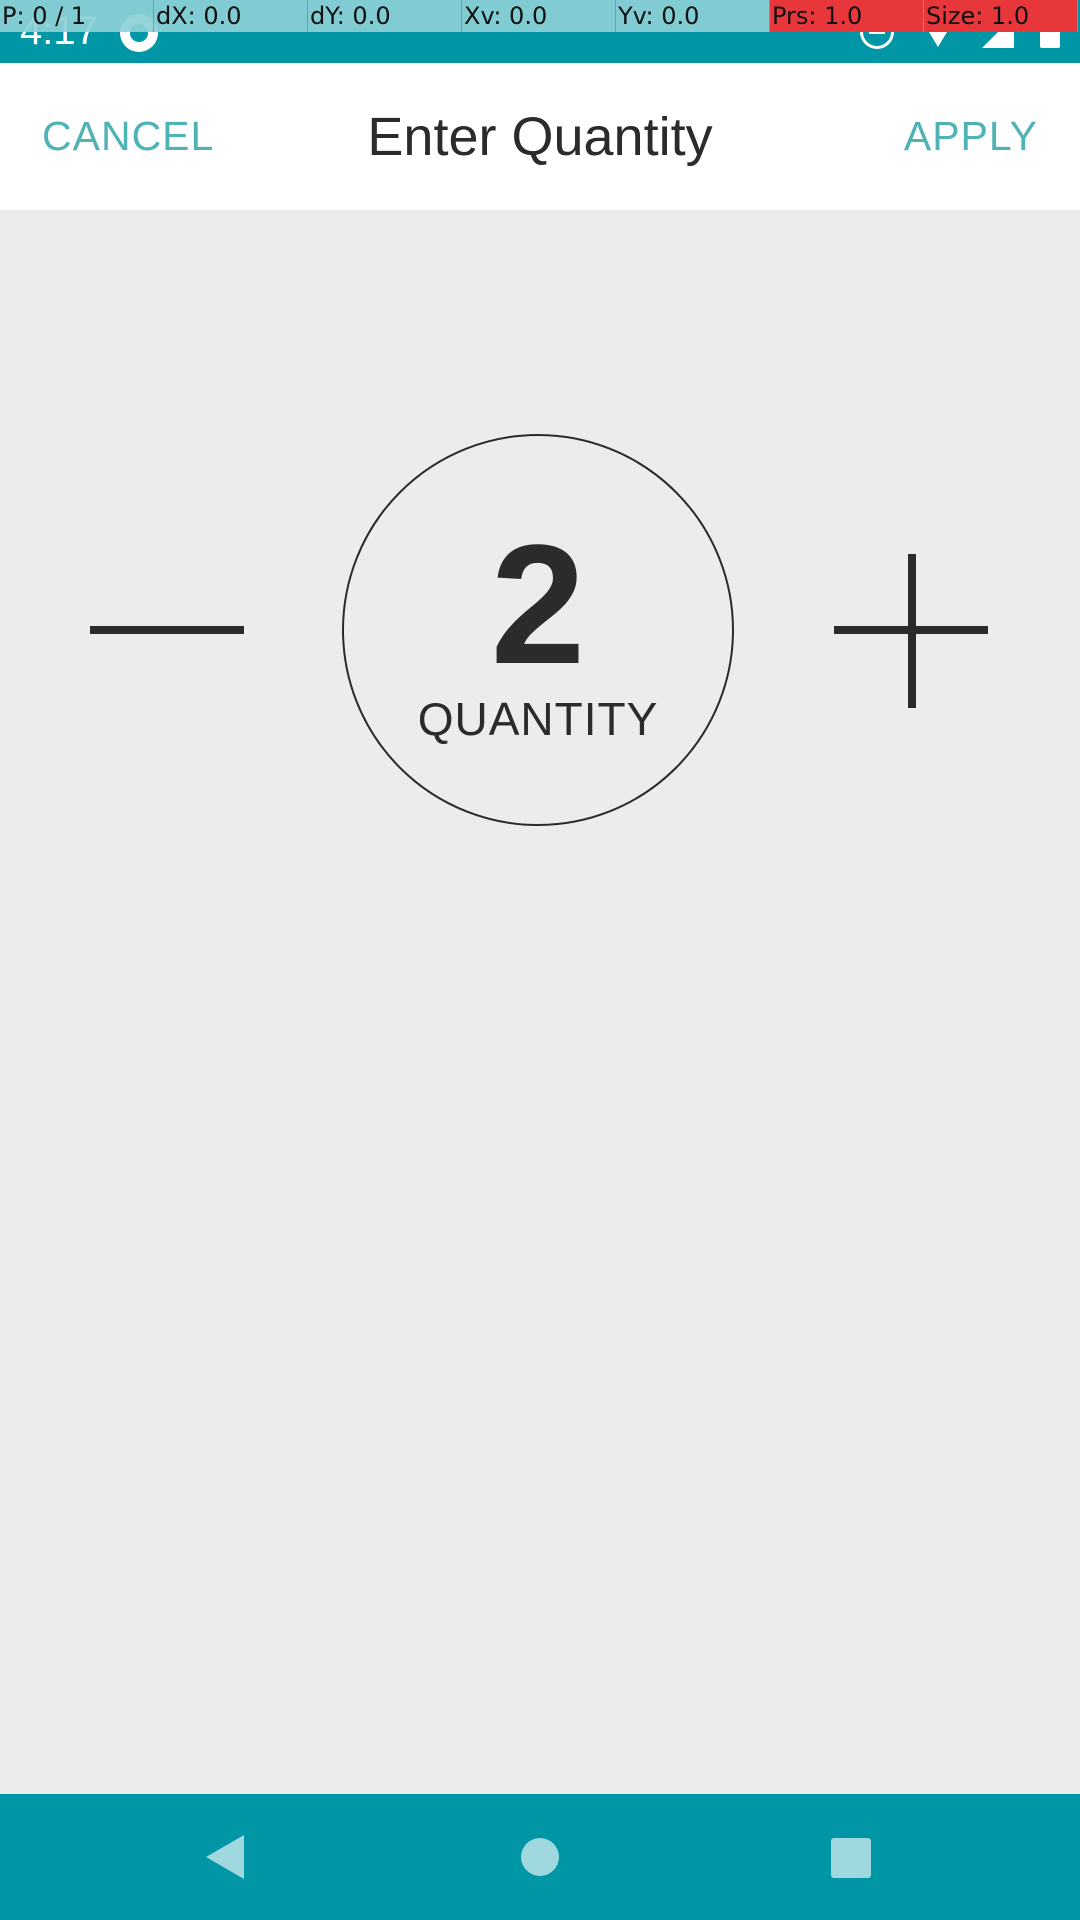  I want to click on debug-yv: Yv: 0.0, so click(693, 16).